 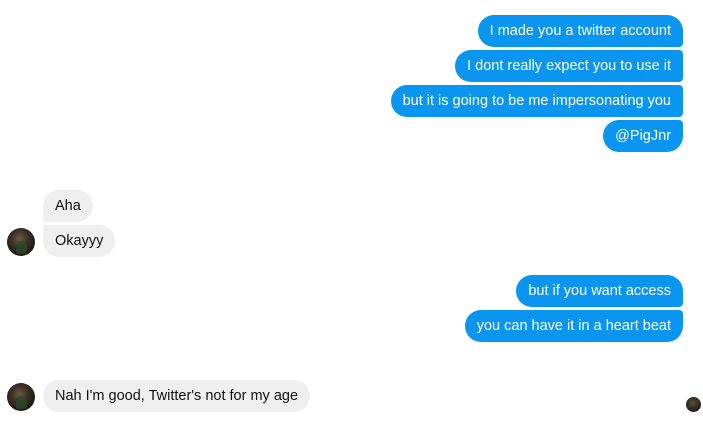 What do you see at coordinates (79, 241) in the screenshot?
I see `incoming-message: Okayyy` at bounding box center [79, 241].